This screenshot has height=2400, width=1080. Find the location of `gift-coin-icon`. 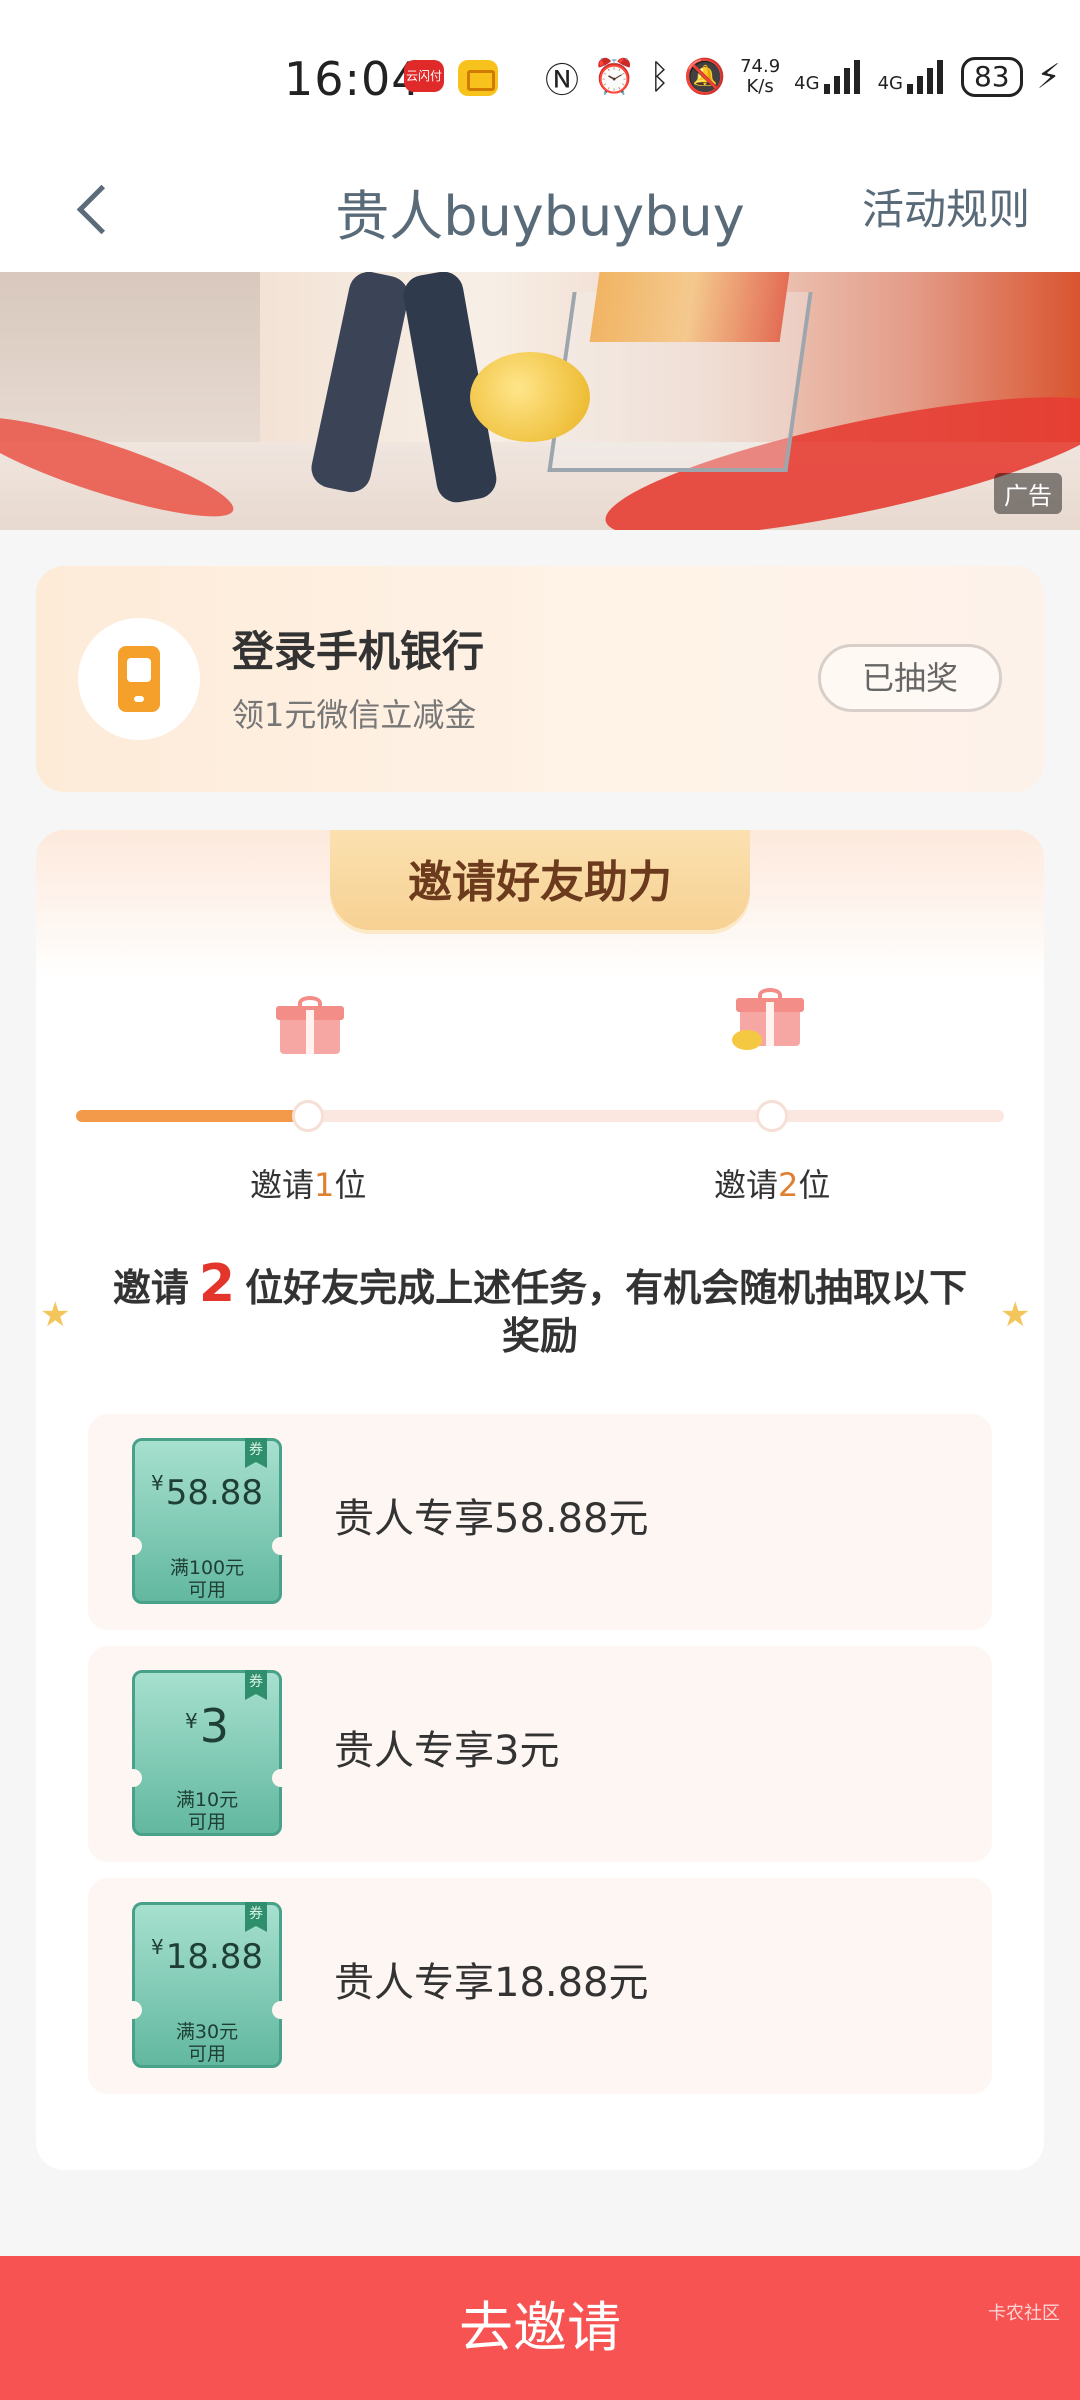

gift-coin-icon is located at coordinates (768, 1019).